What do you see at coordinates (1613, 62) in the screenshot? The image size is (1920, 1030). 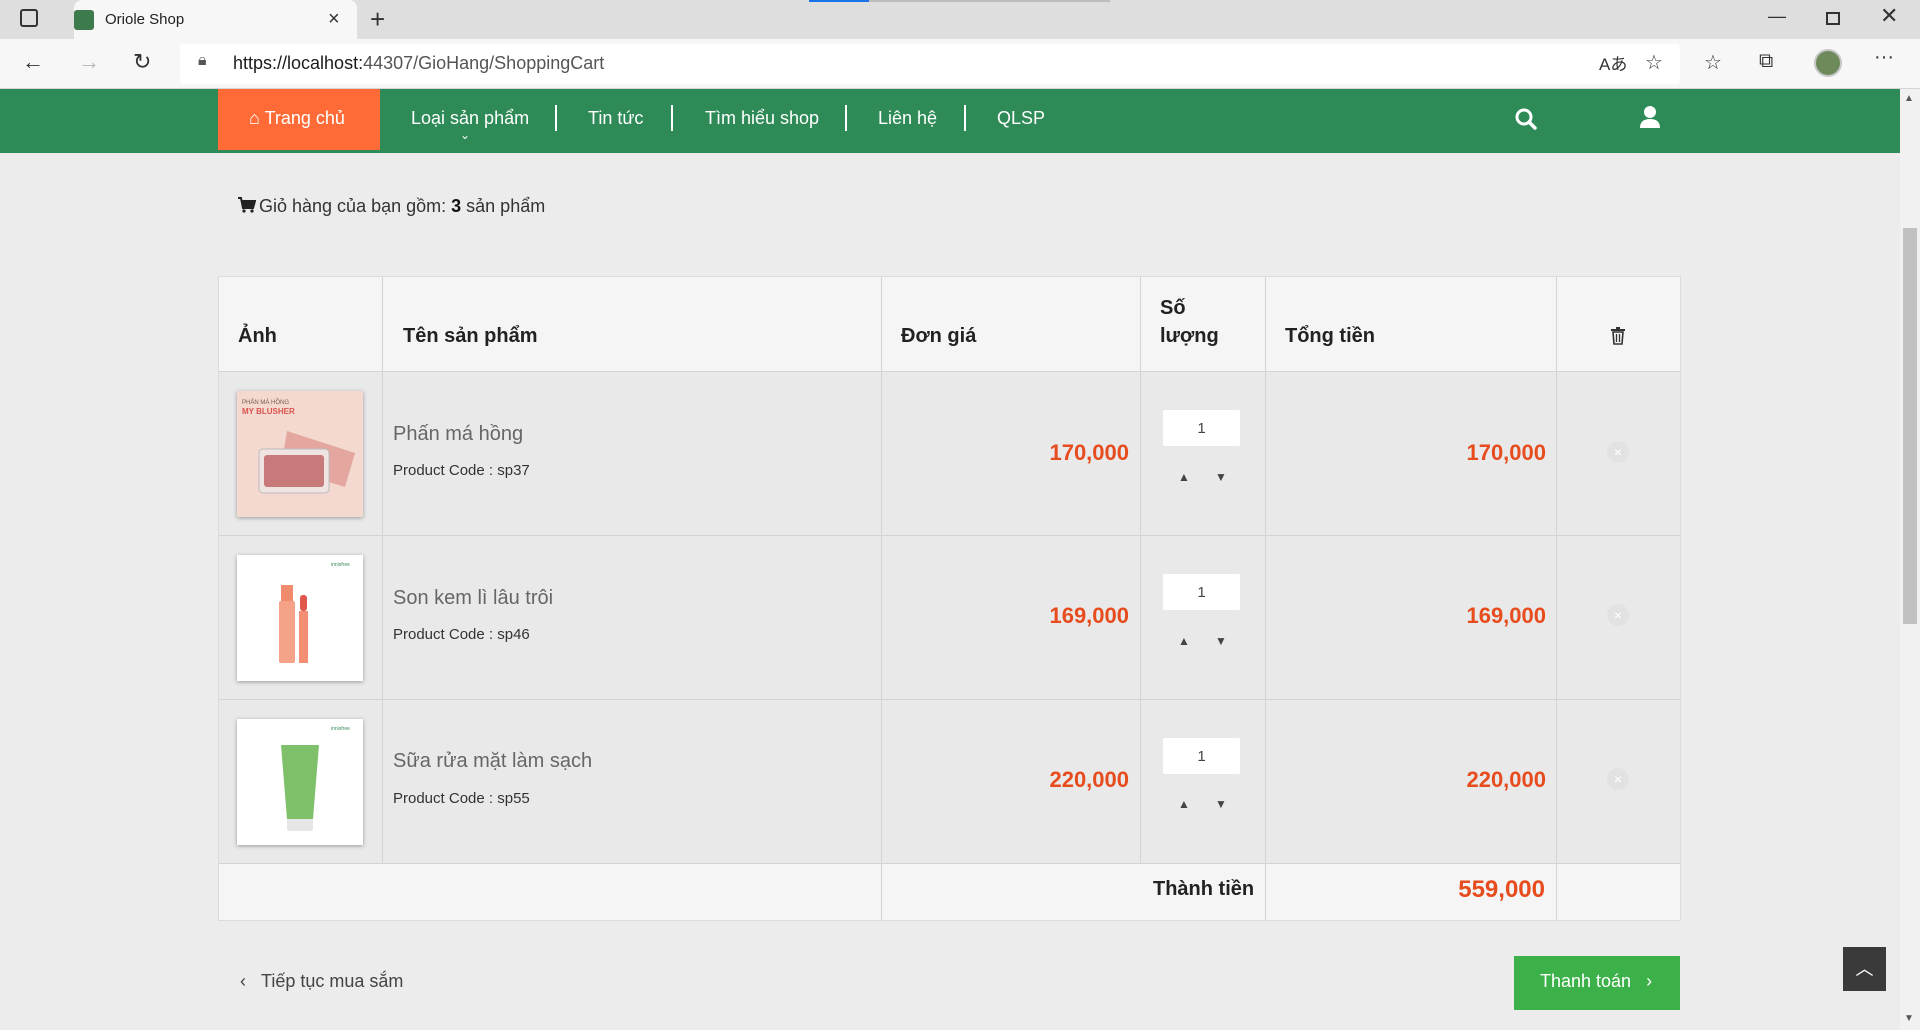 I see `read-aloud-icon: Aあ` at bounding box center [1613, 62].